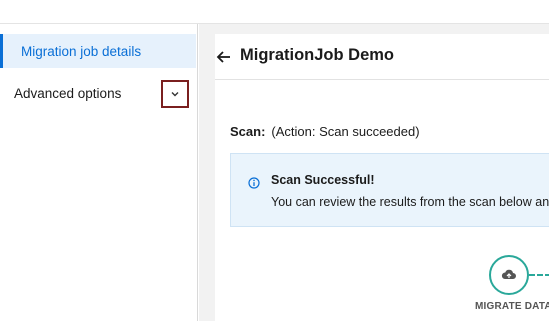  I want to click on step-connector, so click(539, 275).